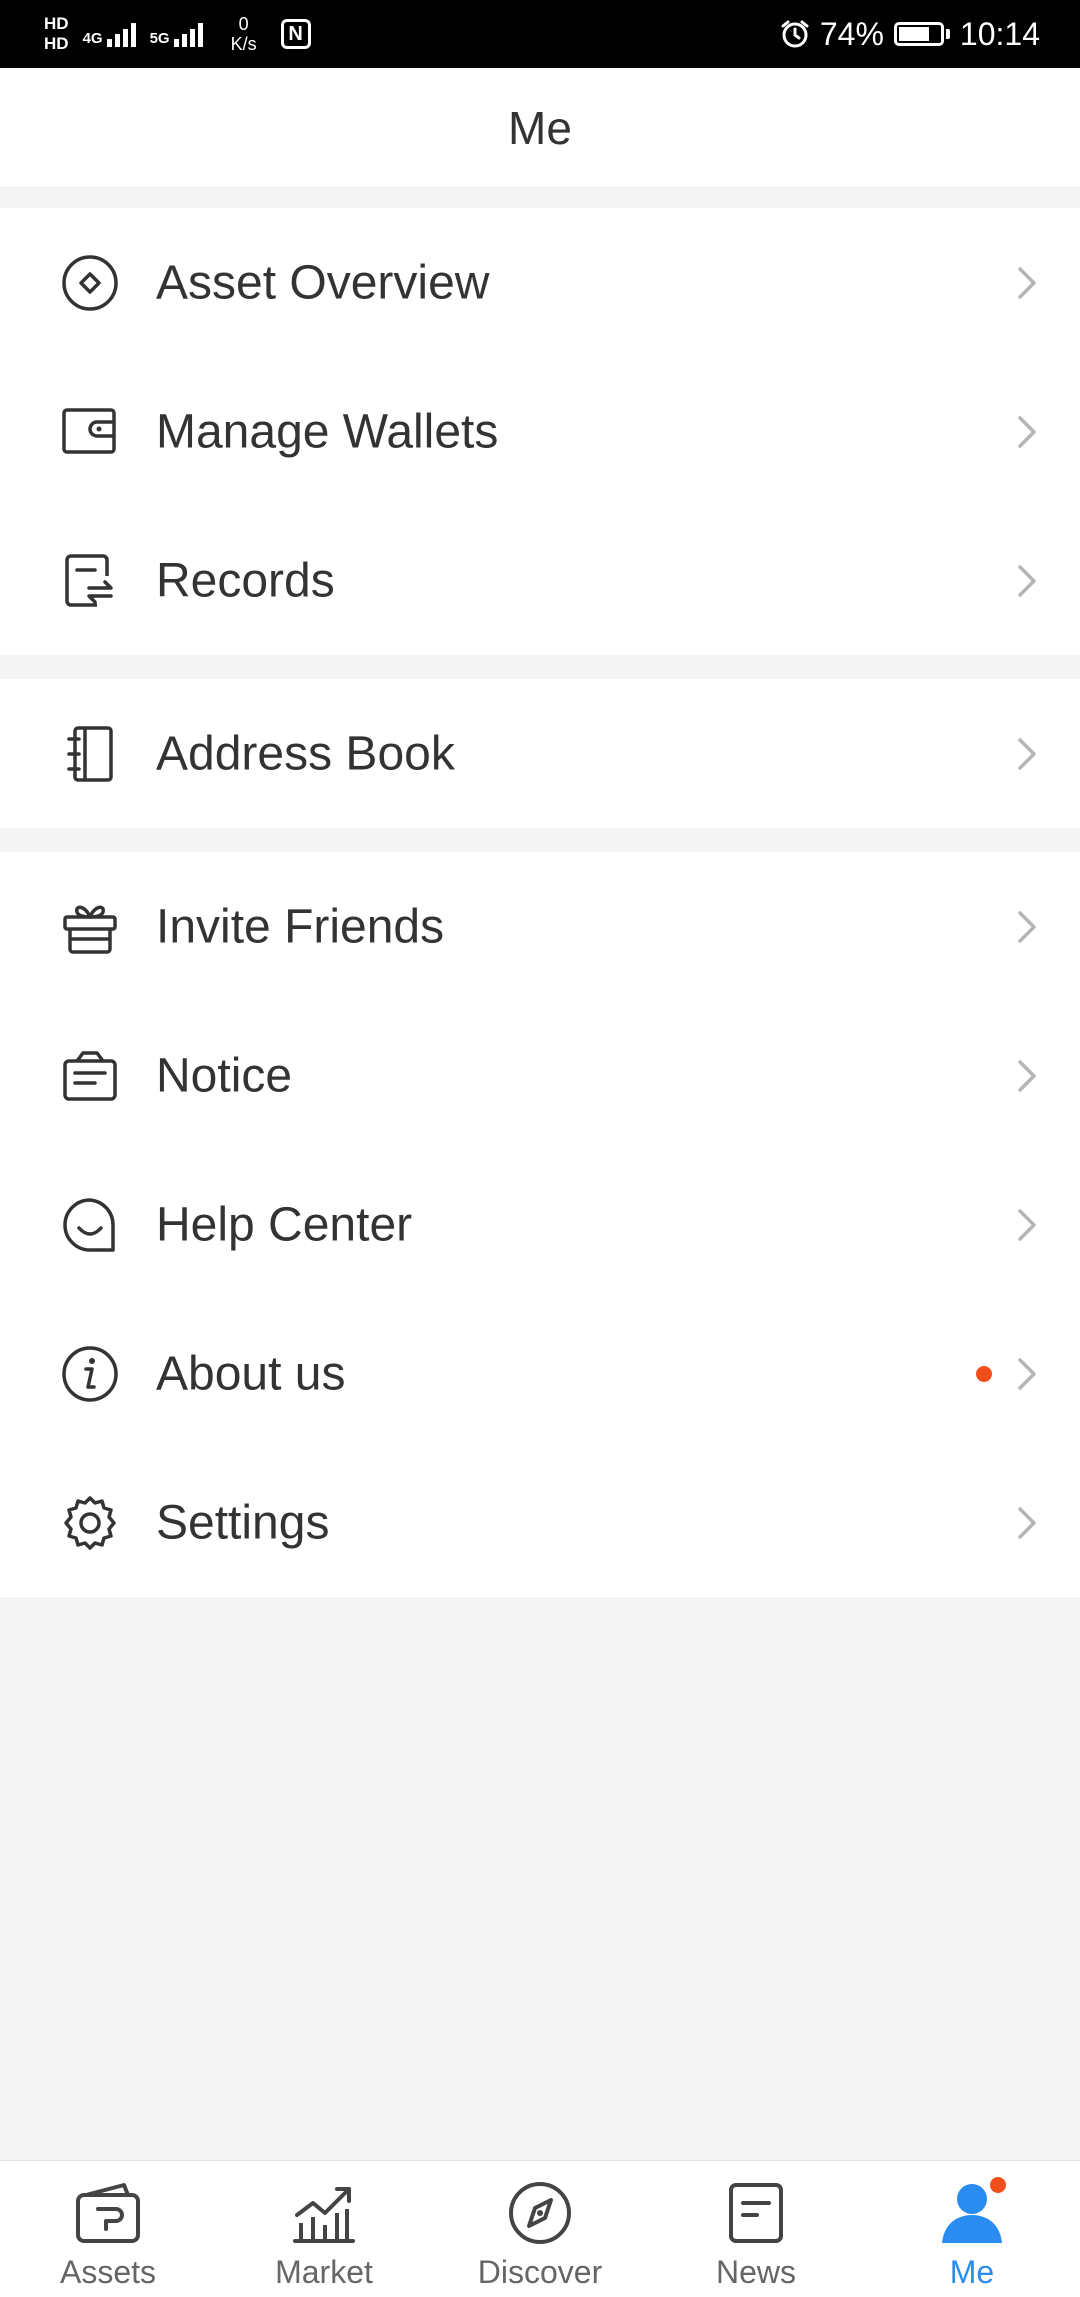 Image resolution: width=1080 pixels, height=2297 pixels. I want to click on menu-item-settings: Settings, so click(540, 1522).